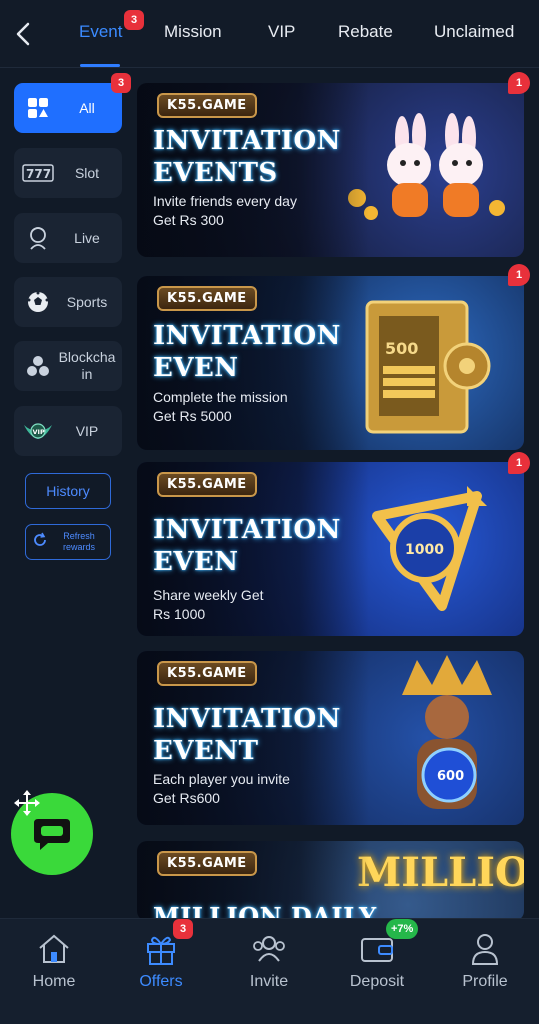  Describe the element at coordinates (401, 348) in the screenshot. I see `svg-text: 500` at that location.